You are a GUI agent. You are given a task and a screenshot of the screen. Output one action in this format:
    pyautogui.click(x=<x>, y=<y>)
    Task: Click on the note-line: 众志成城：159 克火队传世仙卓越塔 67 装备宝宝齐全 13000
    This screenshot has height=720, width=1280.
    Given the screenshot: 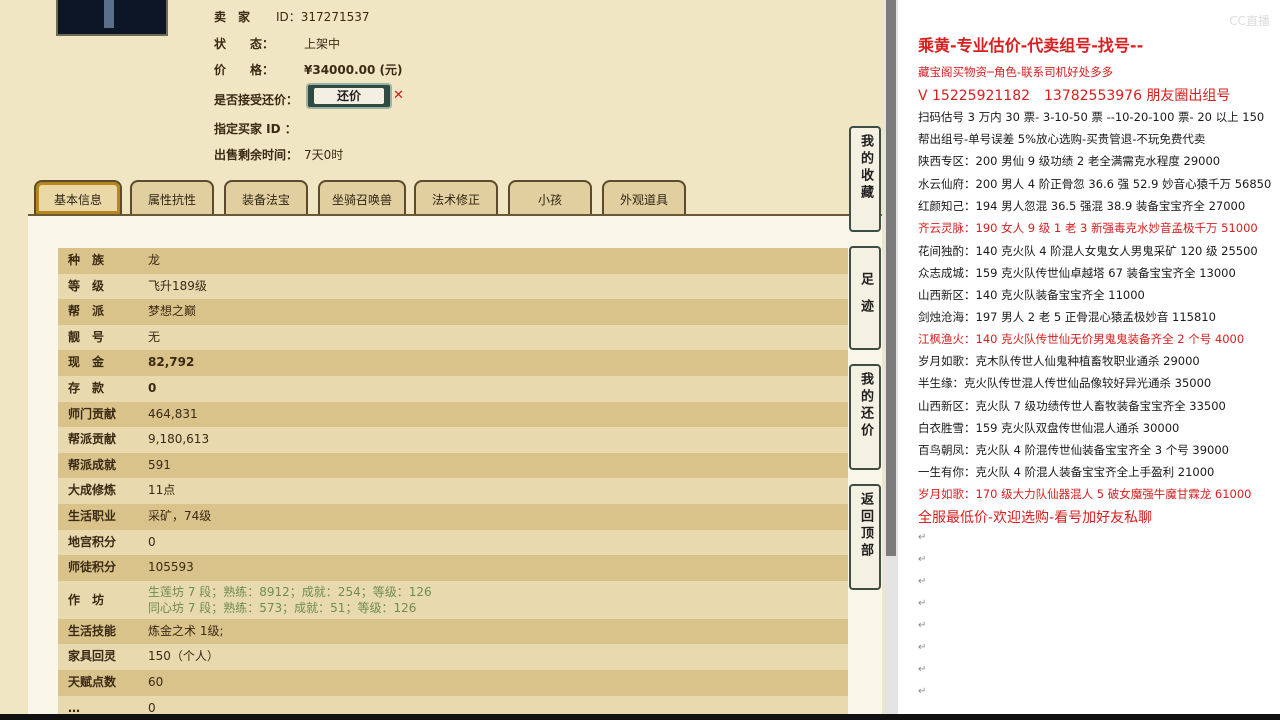 What is the action you would take?
    pyautogui.click(x=1077, y=273)
    